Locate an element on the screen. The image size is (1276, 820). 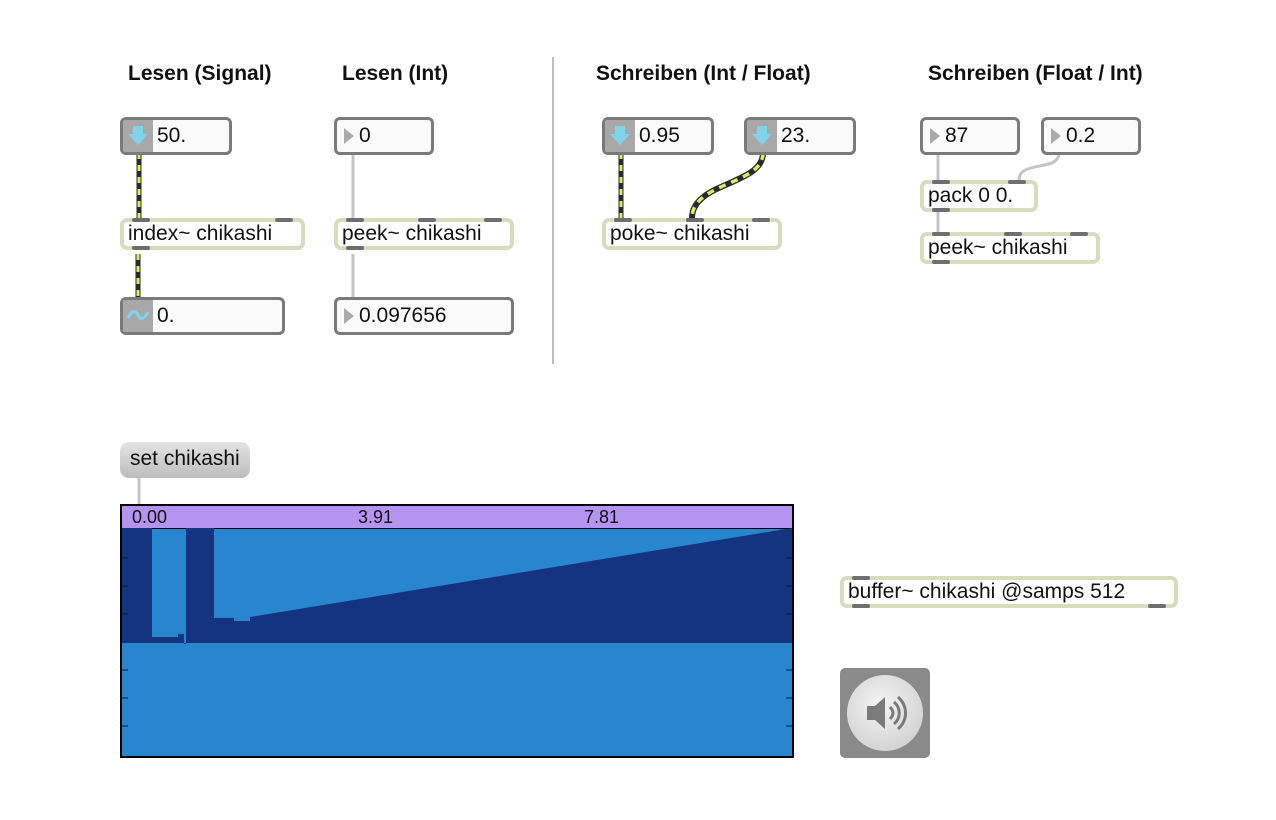
poke-index-number: 23. is located at coordinates (800, 136).